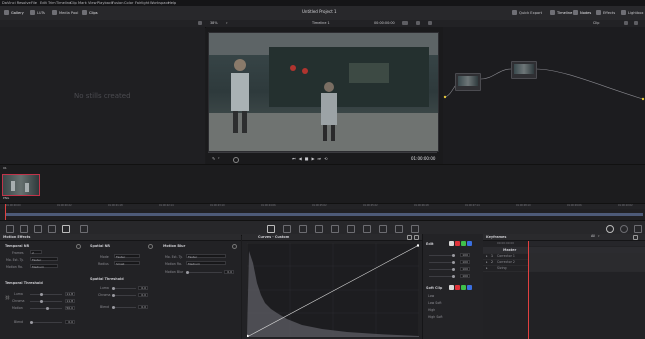 The width and height of the screenshot is (645, 339). I want to click on spatial-radius-select: Small, so click(127, 263).